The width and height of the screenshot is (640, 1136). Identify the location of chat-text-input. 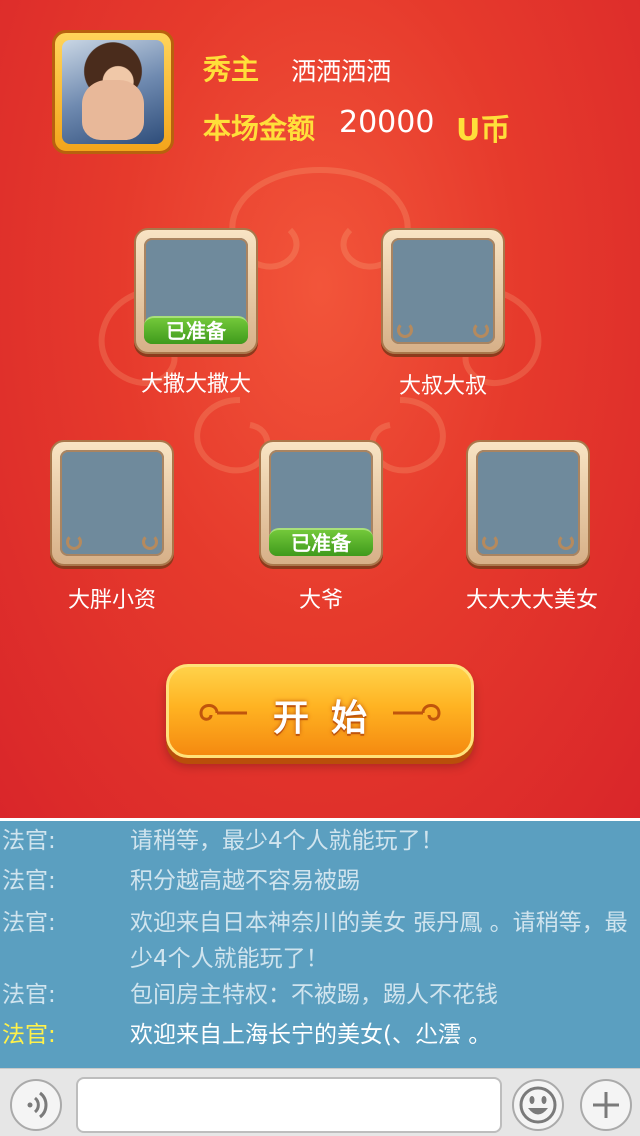
(289, 1105).